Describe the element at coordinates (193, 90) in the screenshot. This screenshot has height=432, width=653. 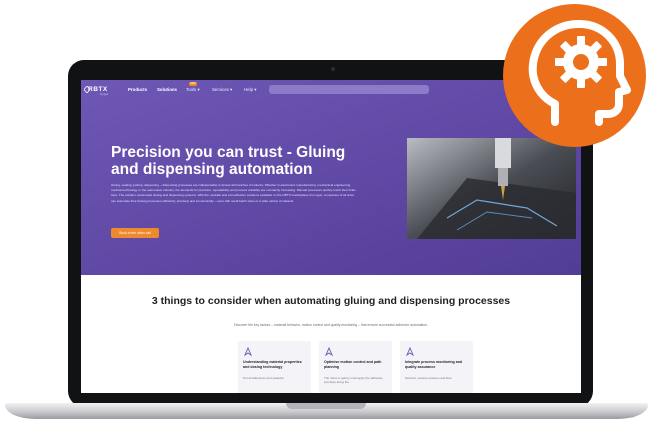
I see `nav-tools: Tools ▾` at that location.